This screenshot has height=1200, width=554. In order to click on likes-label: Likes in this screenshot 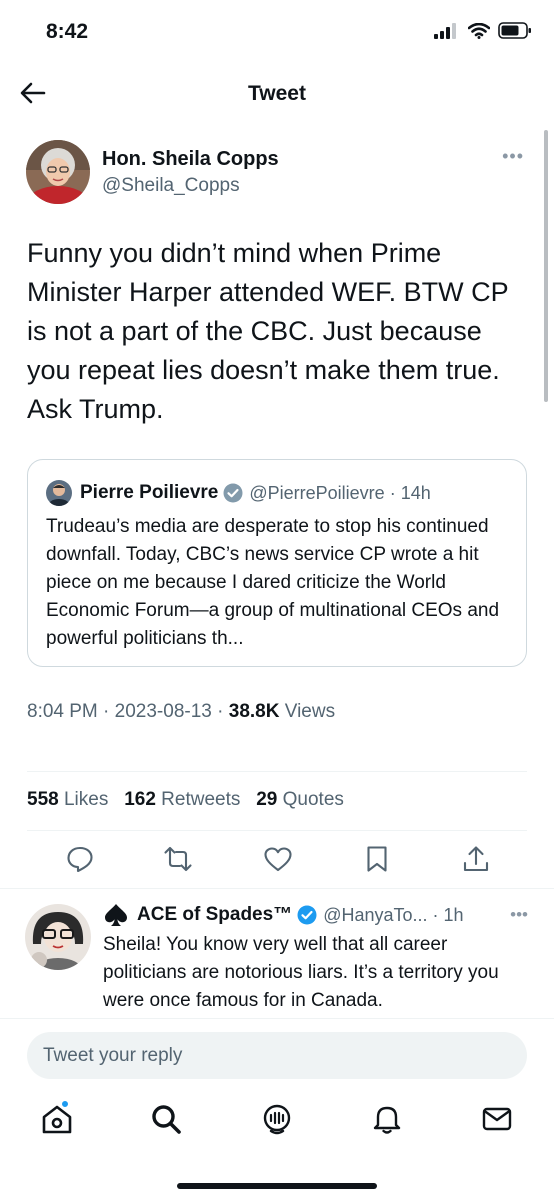, I will do `click(86, 799)`.